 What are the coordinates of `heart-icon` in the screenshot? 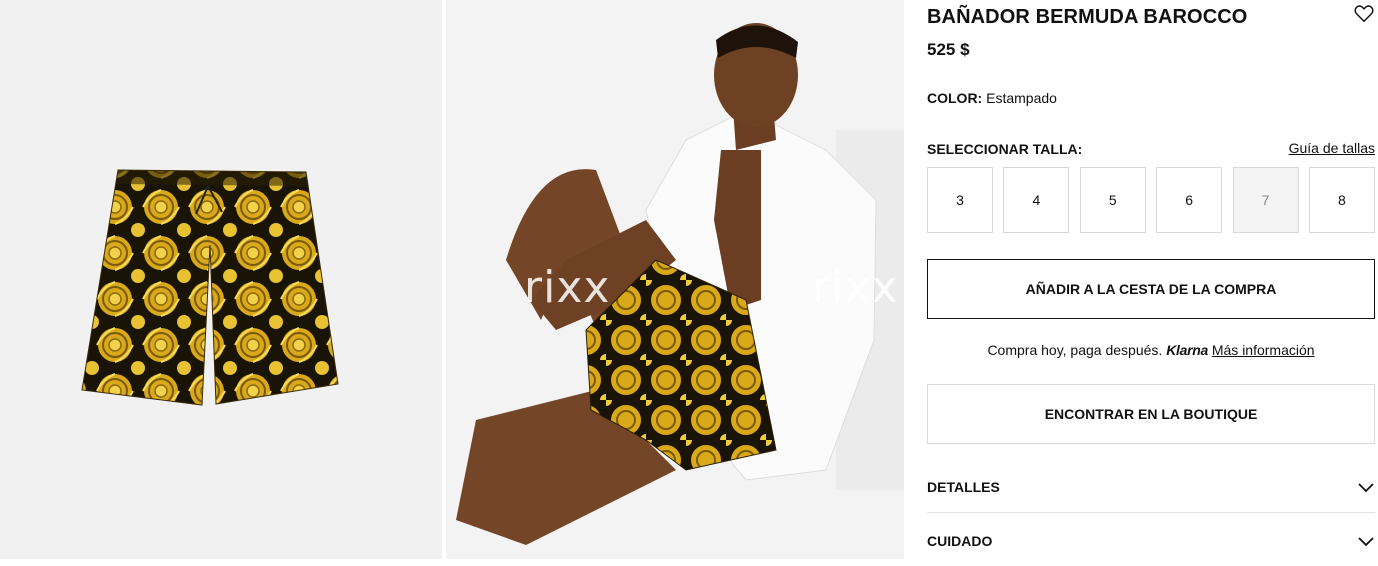 It's located at (1364, 13).